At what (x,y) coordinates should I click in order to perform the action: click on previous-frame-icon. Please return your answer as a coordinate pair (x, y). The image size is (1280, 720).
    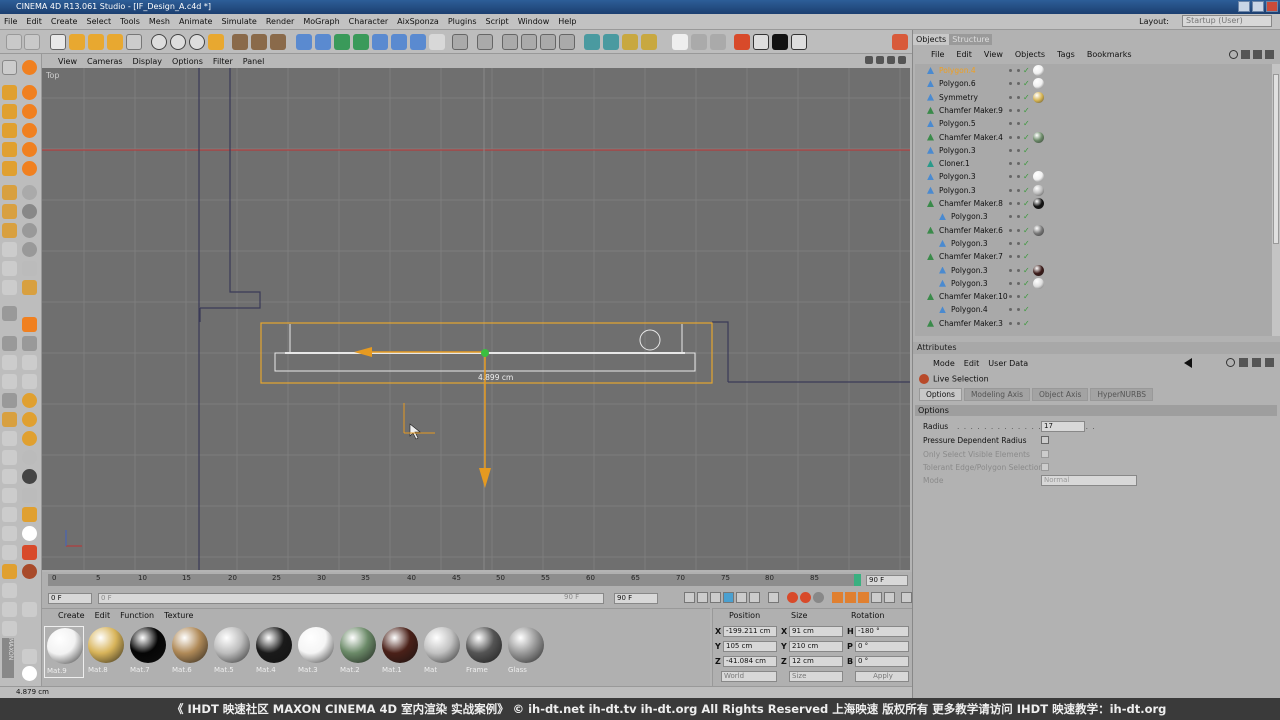
    Looking at the image, I should click on (715, 597).